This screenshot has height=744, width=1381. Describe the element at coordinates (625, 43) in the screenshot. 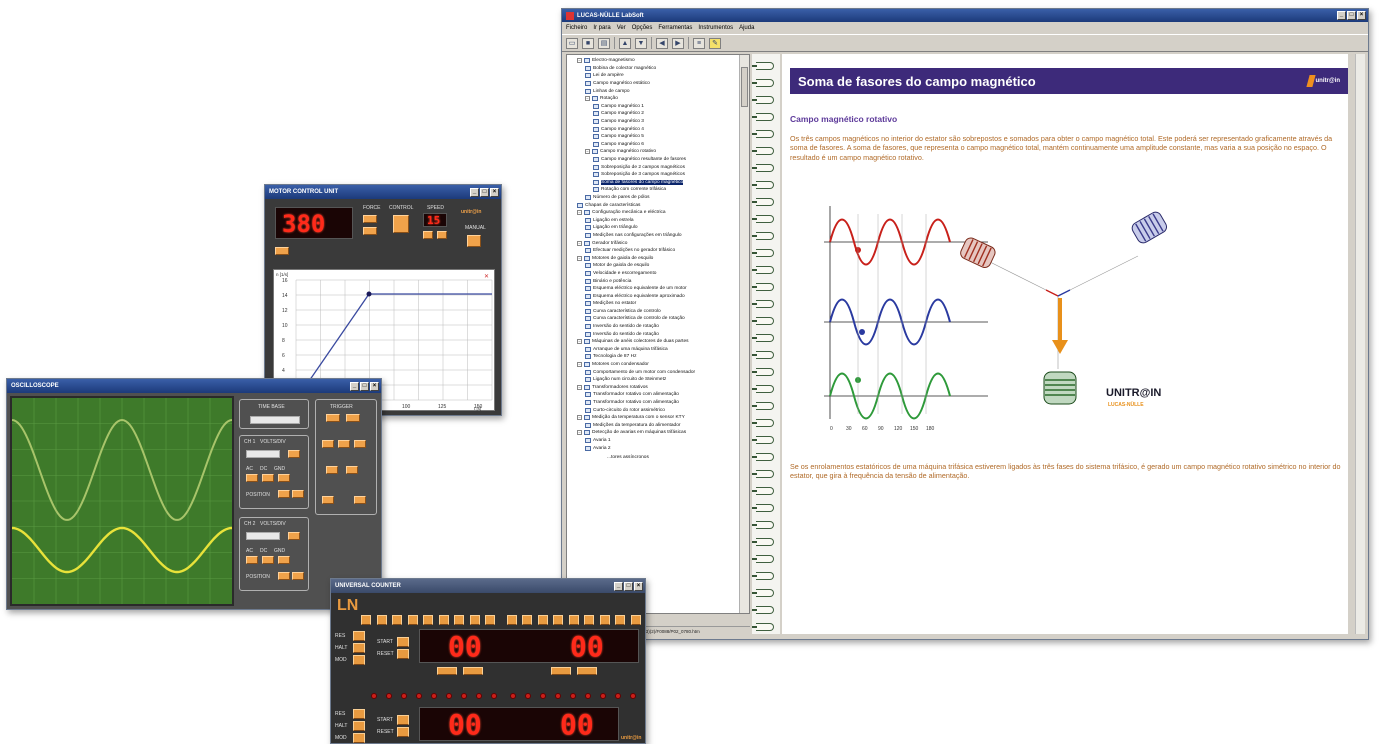

I see `page-up-icon: ▲` at that location.